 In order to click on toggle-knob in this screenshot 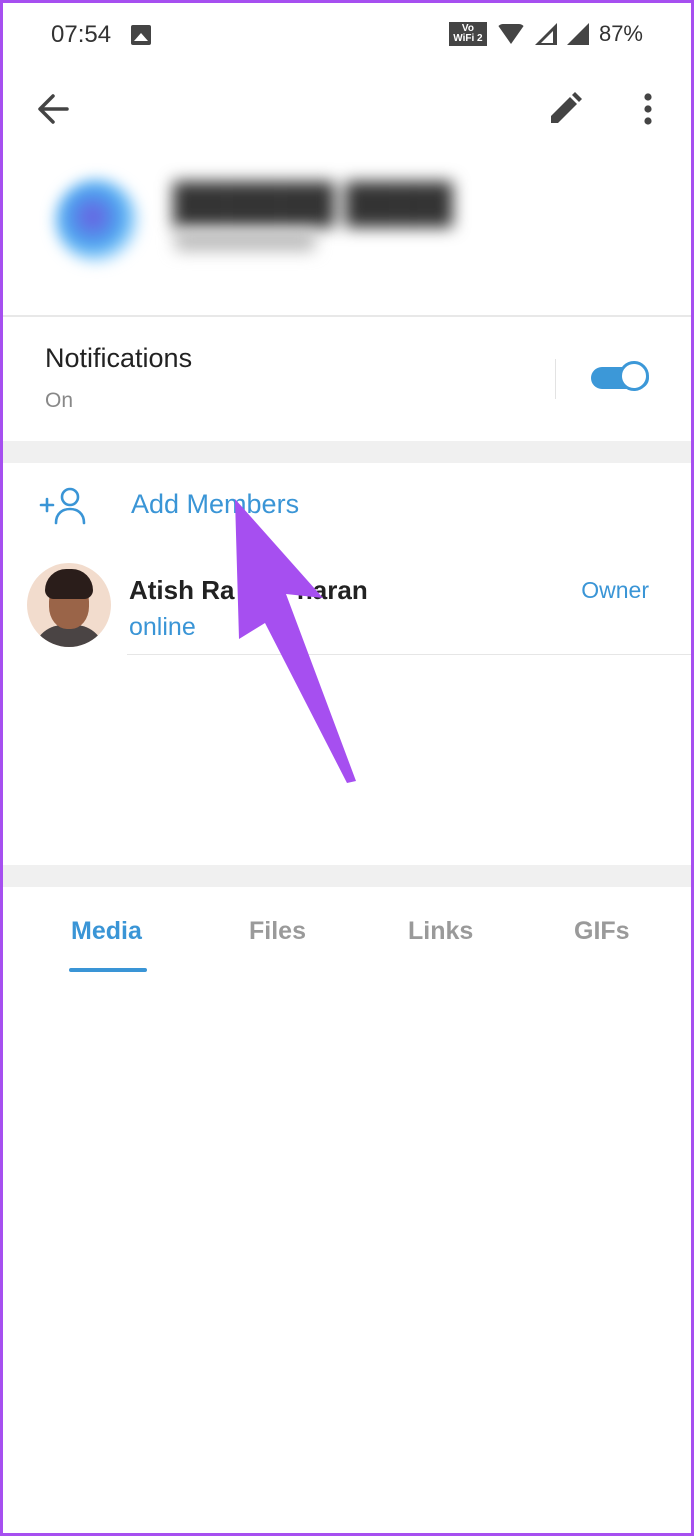, I will do `click(634, 376)`.